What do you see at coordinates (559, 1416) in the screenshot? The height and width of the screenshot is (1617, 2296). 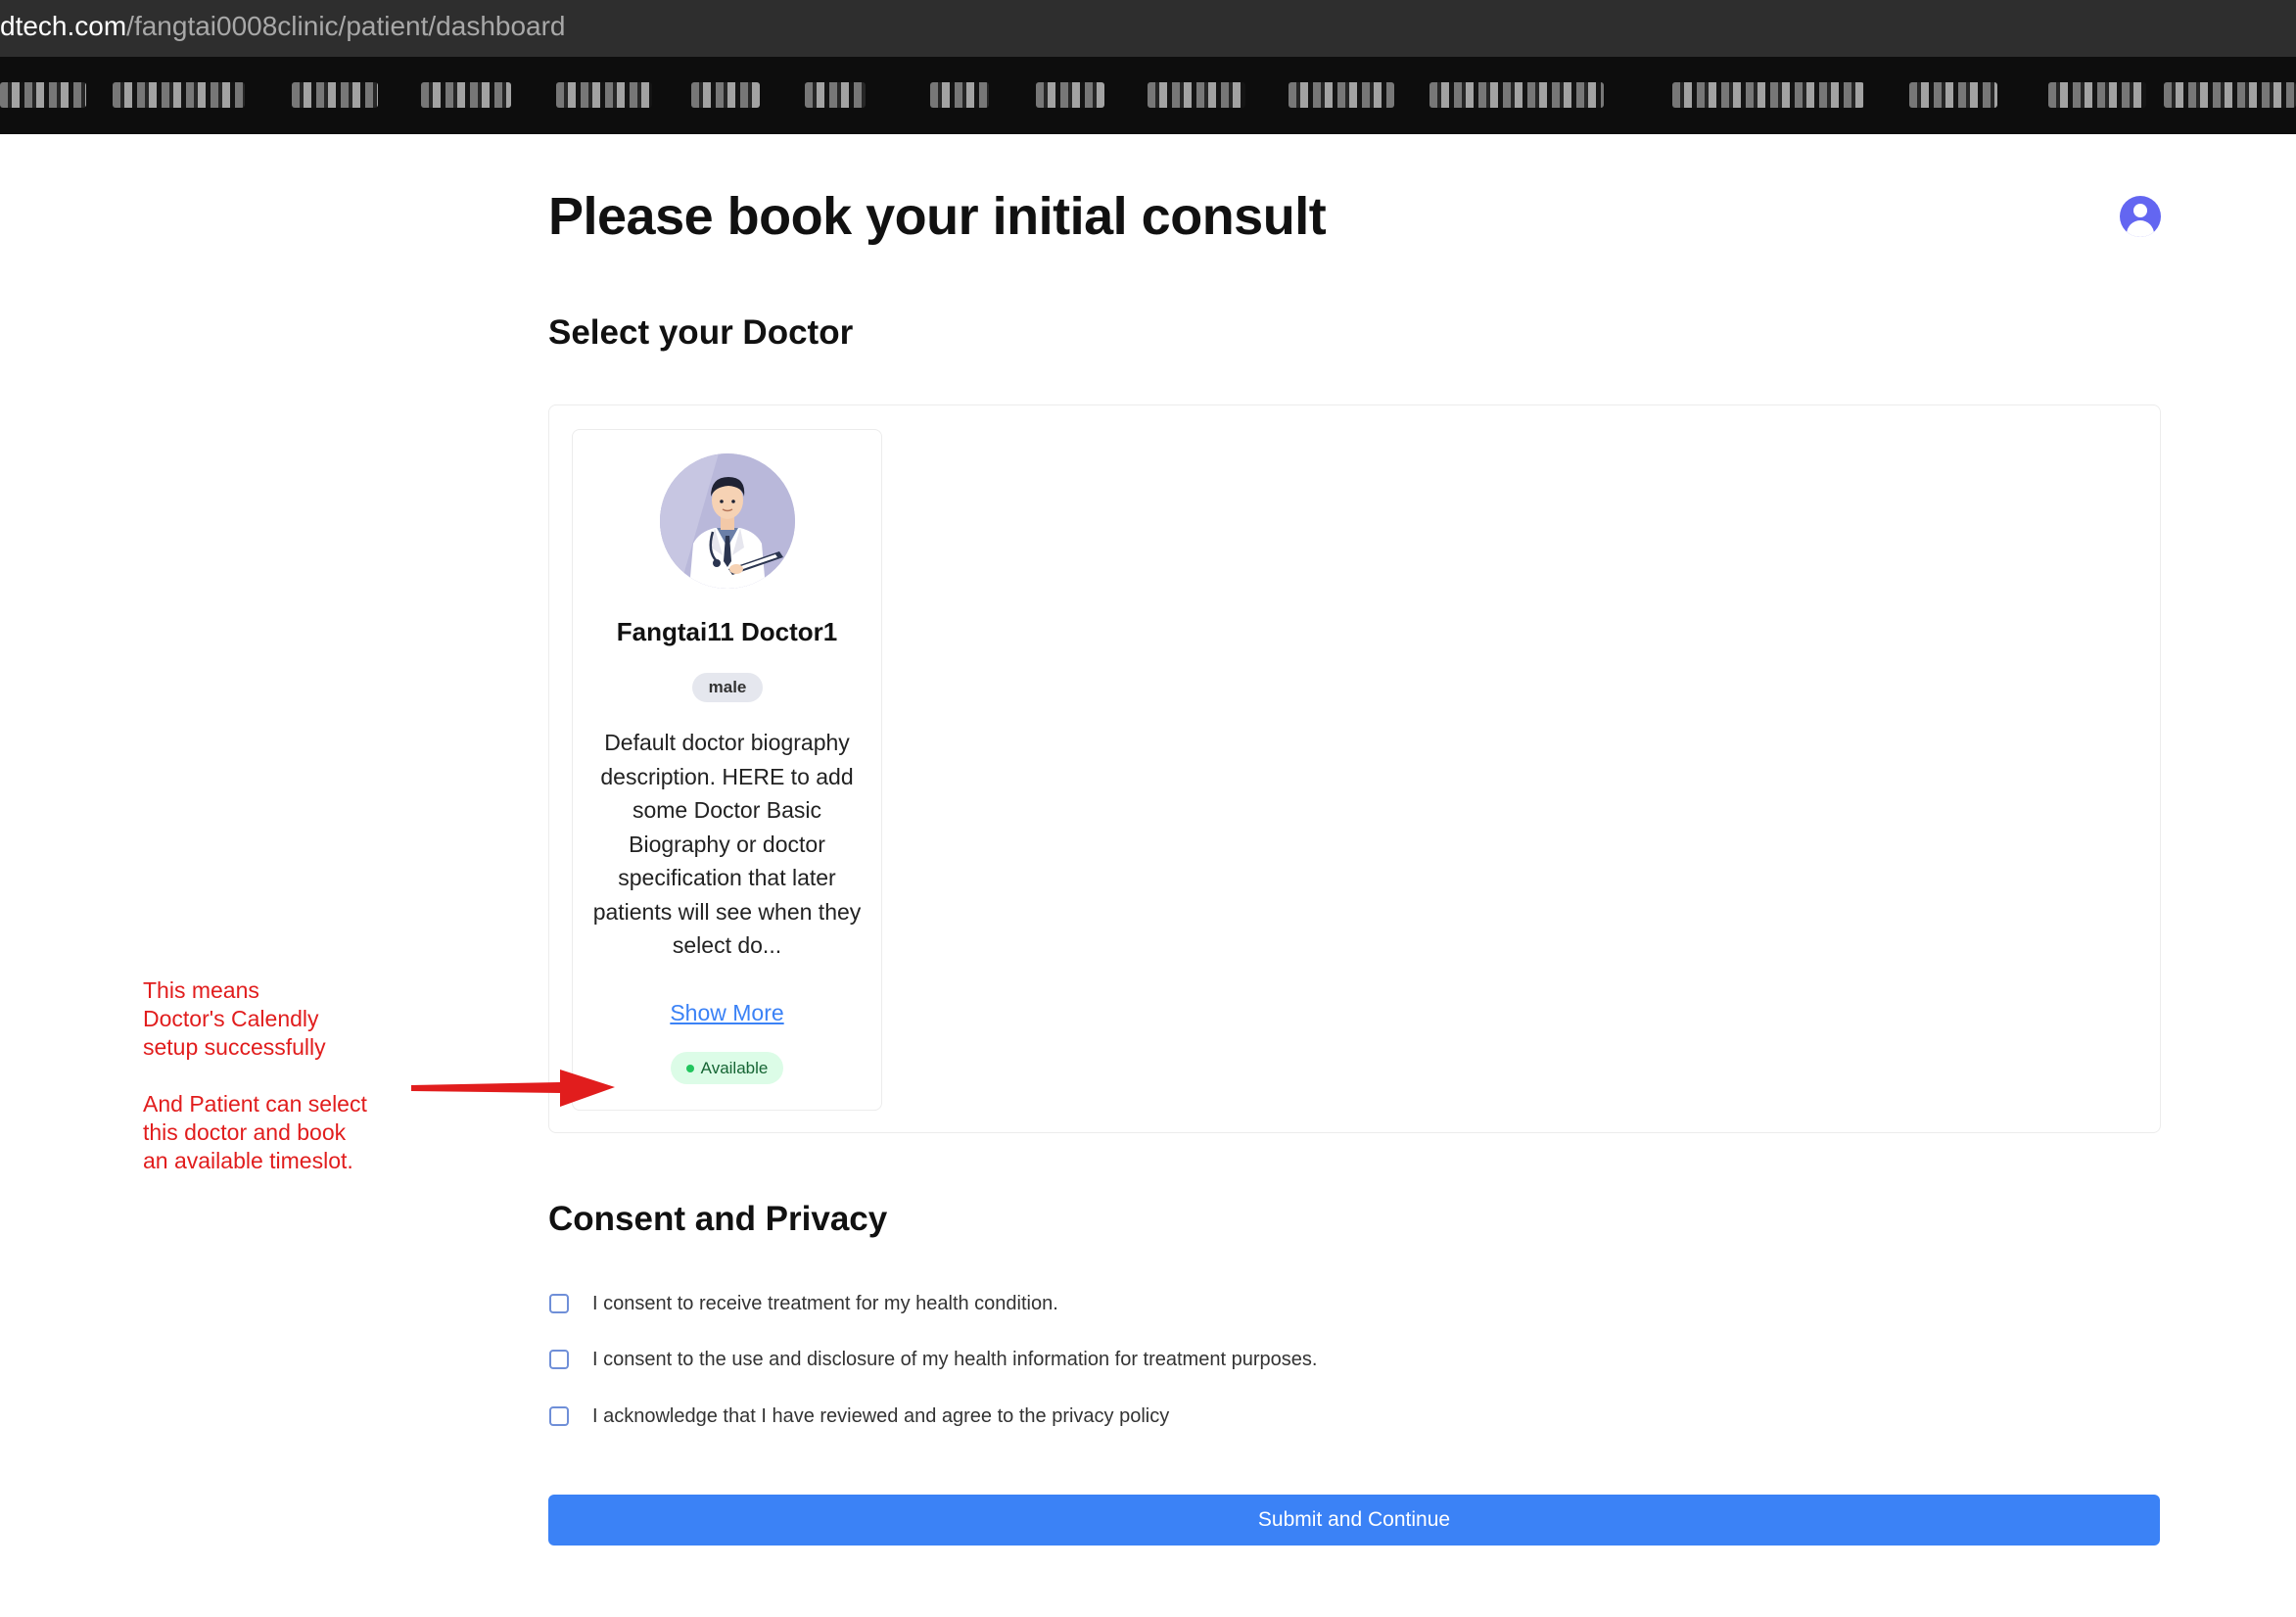 I see `privacy-policy-checkbox` at bounding box center [559, 1416].